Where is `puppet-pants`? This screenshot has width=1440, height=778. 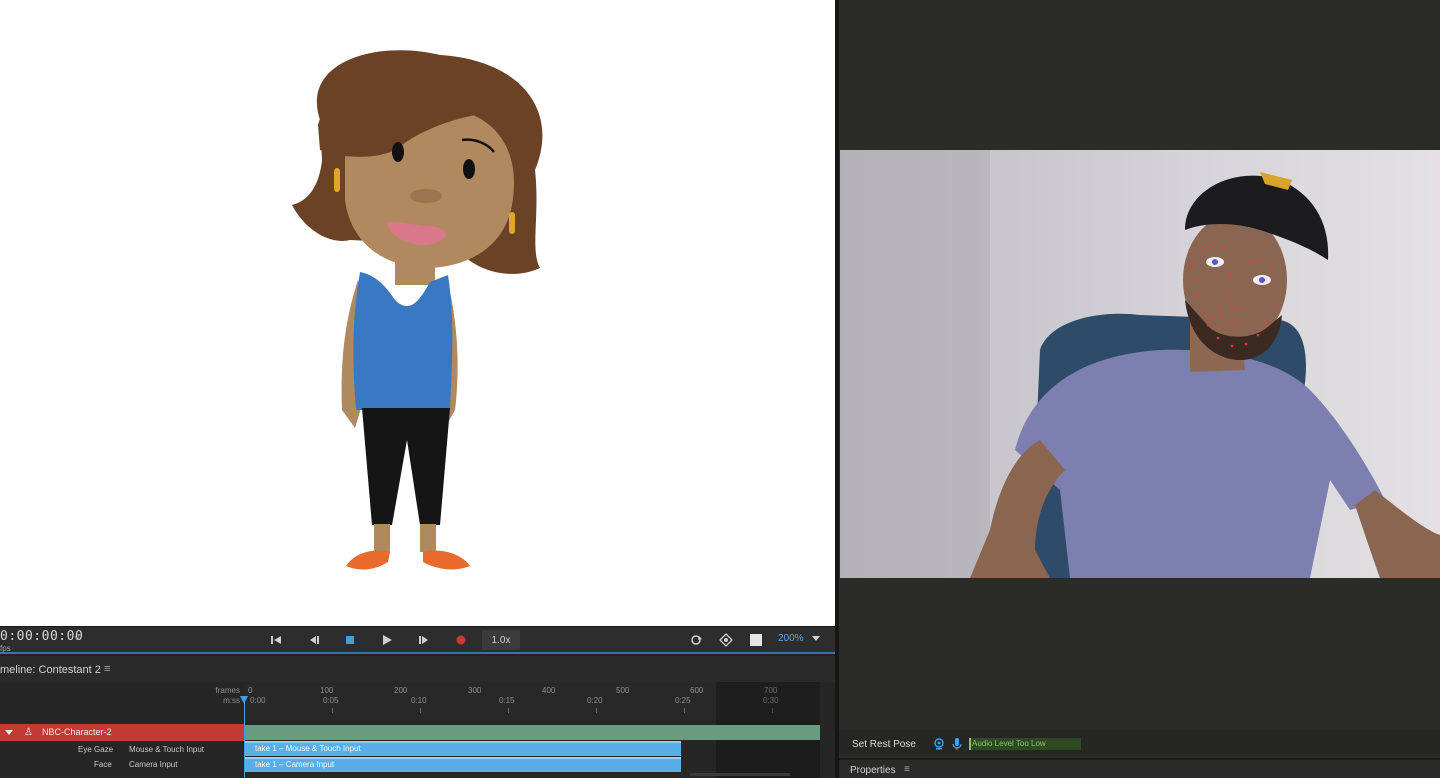
puppet-pants is located at coordinates (406, 466).